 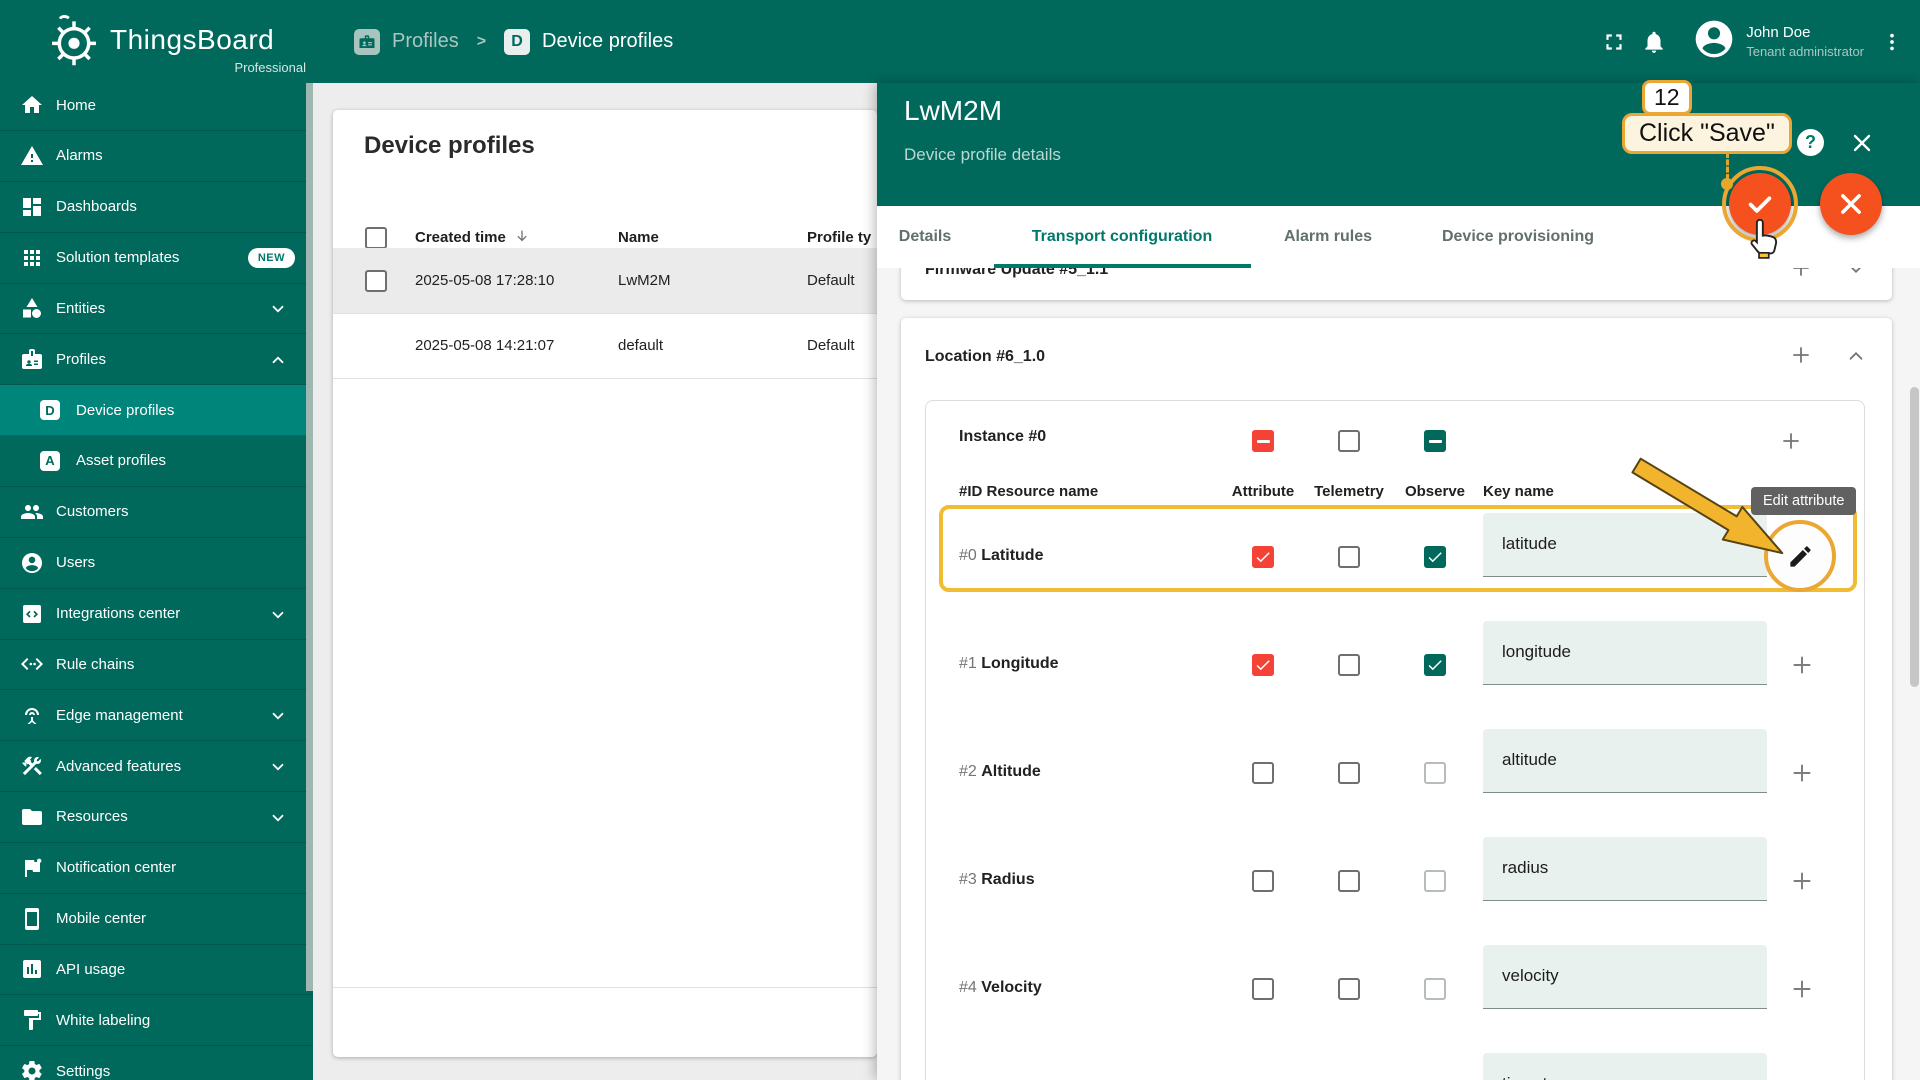 I want to click on sidebar-item-label: API usage, so click(x=91, y=969).